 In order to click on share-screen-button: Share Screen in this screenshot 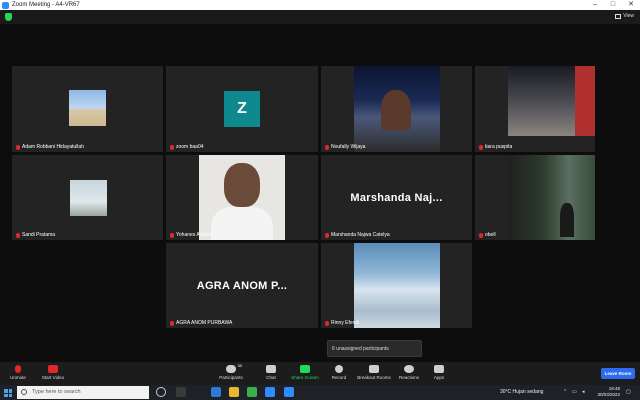, I will do `click(305, 372)`.